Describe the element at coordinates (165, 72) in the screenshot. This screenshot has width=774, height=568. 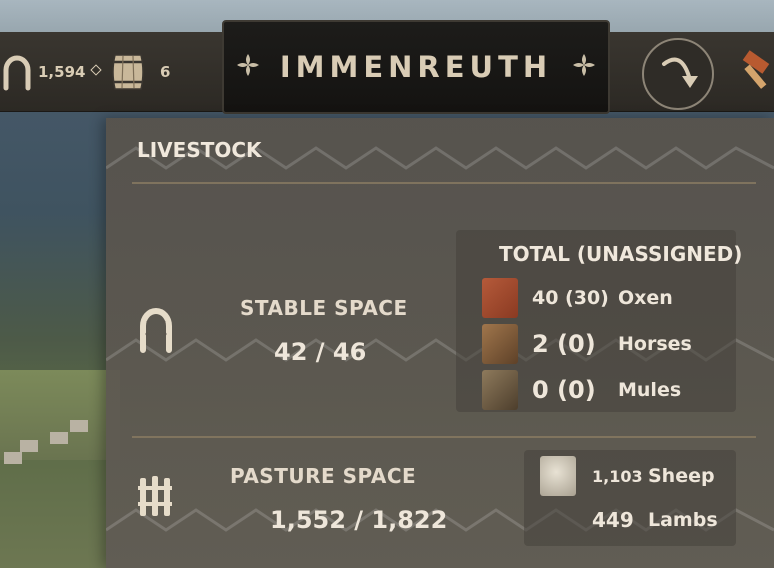
I see `barrel-value: 6` at that location.